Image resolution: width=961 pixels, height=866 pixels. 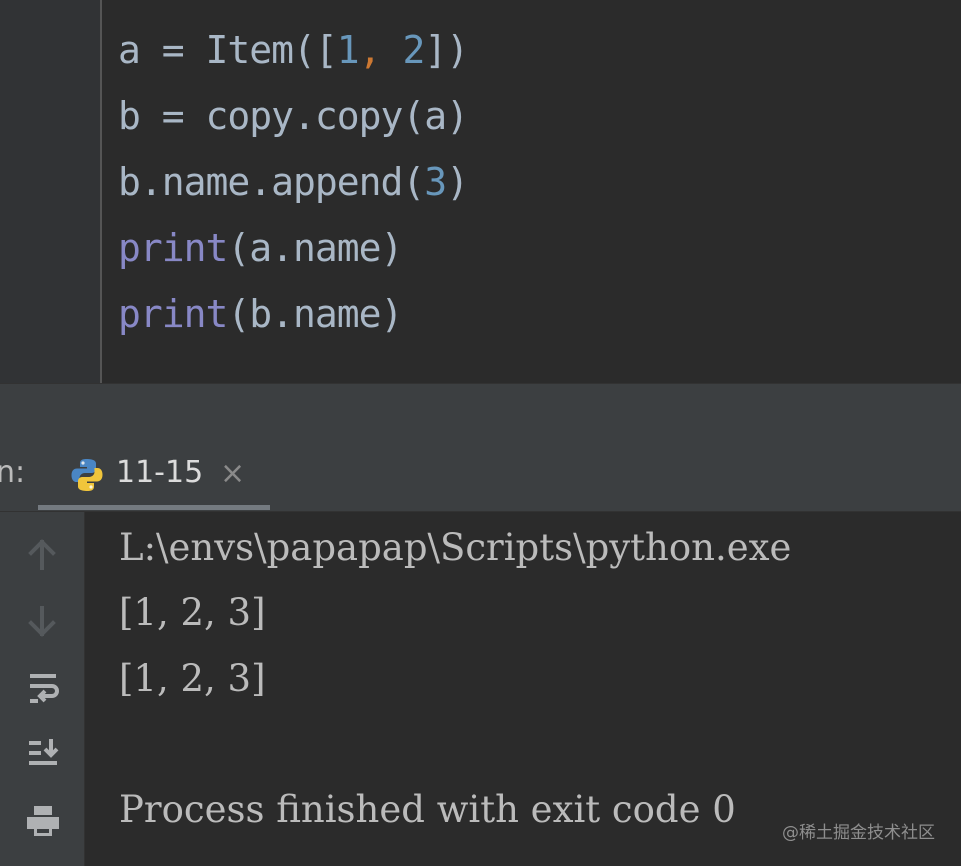 I want to click on code-line-1: a = Item([1, 2]), so click(x=293, y=50).